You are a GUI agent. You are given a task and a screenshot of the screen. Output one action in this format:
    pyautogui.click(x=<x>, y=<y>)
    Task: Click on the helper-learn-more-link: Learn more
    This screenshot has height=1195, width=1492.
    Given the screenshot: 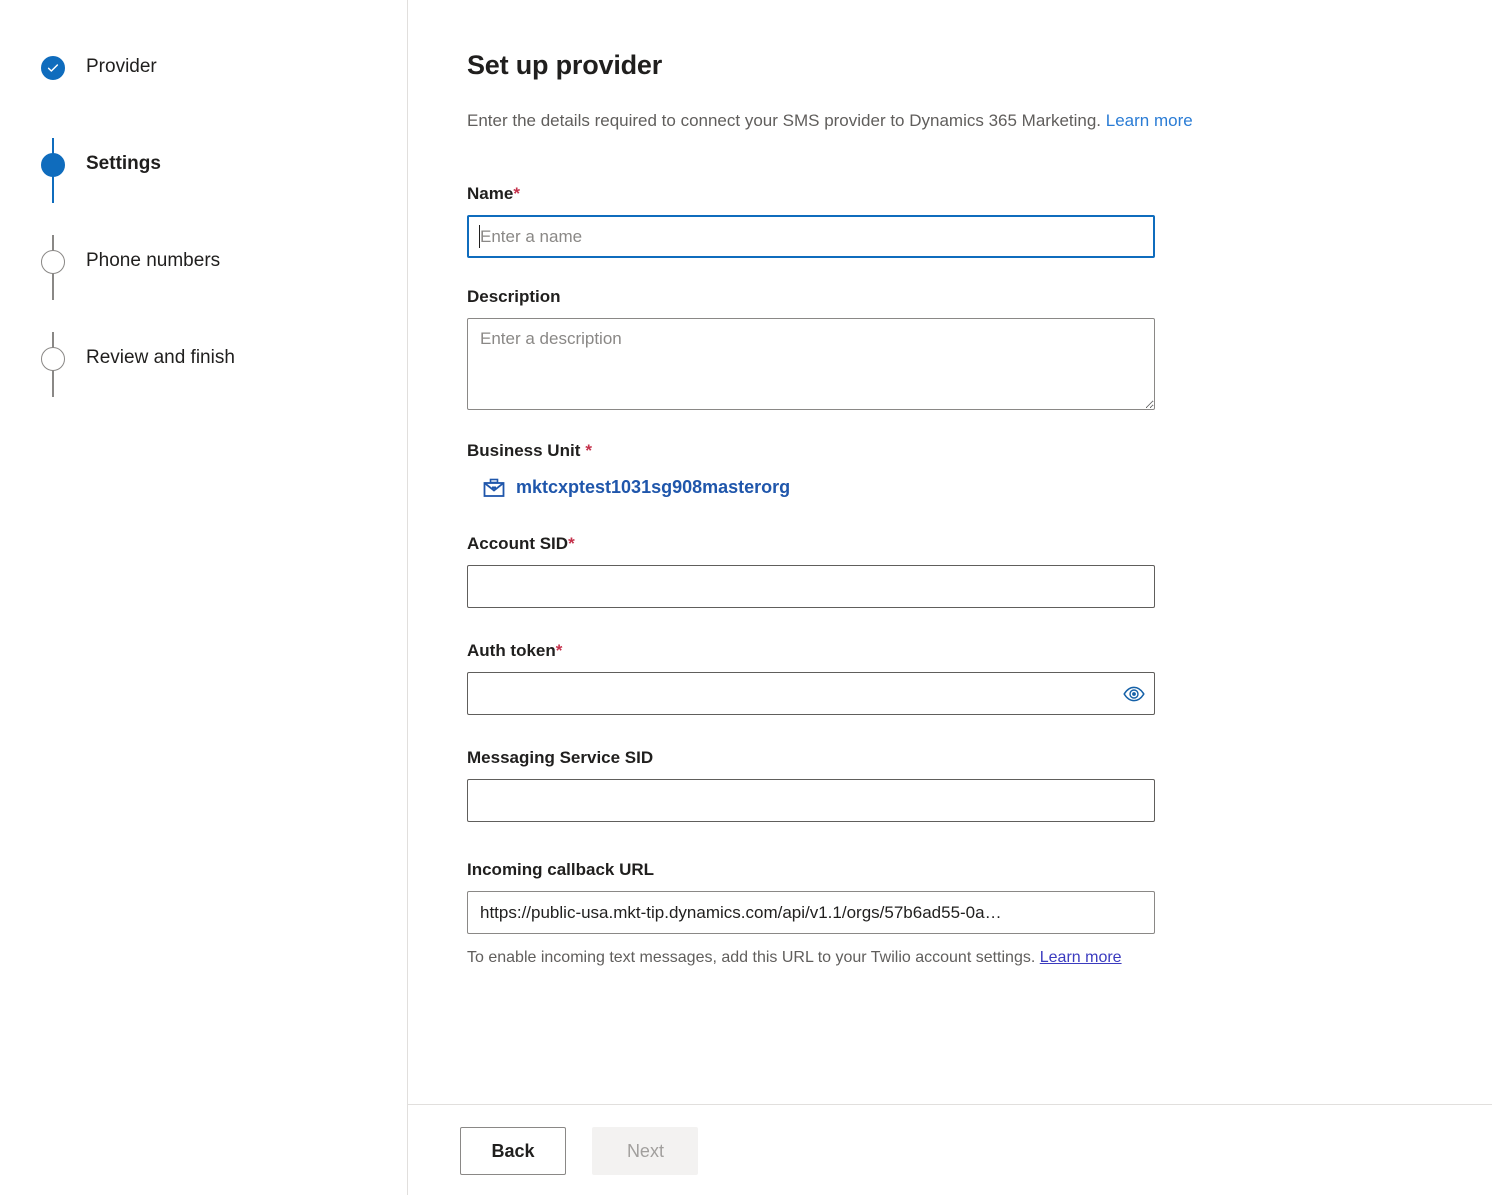 What is the action you would take?
    pyautogui.click(x=1081, y=957)
    